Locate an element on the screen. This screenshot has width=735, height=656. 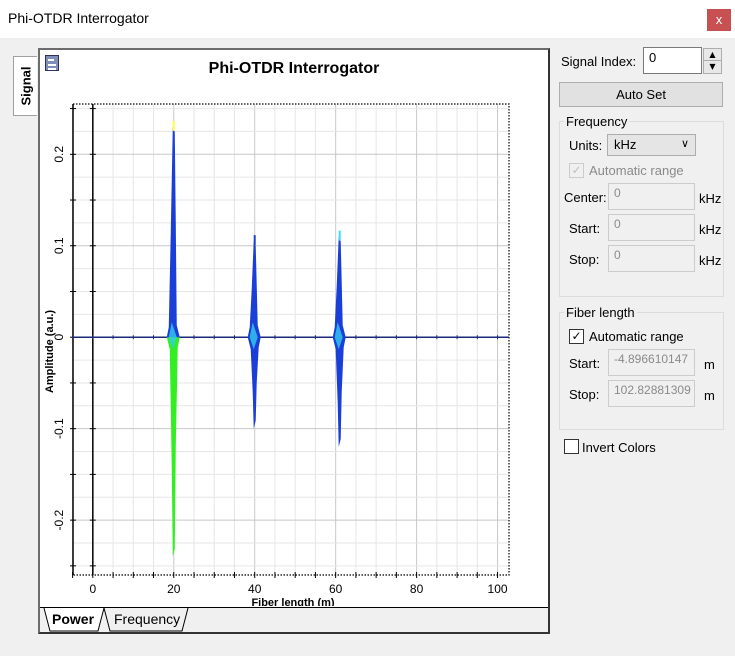
spin-up-icon: ▲ is located at coordinates (712, 55).